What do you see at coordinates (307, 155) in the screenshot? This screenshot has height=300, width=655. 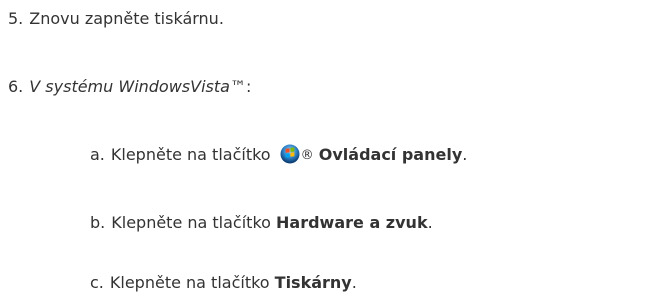 I see `registered-symbol: ®` at bounding box center [307, 155].